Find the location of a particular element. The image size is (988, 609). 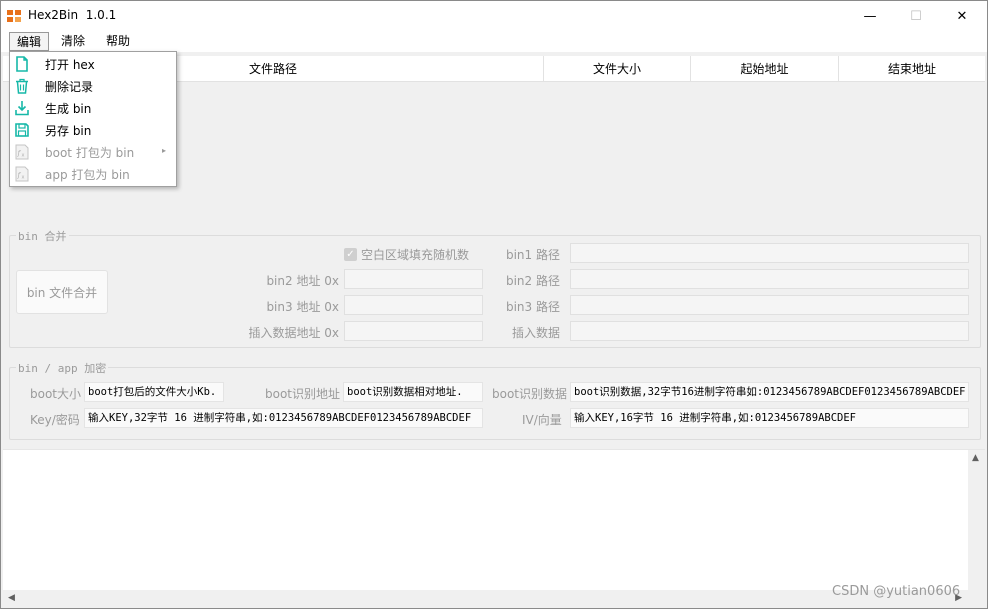

horizontal-scrollbar: ◀ ▶ is located at coordinates (485, 598).